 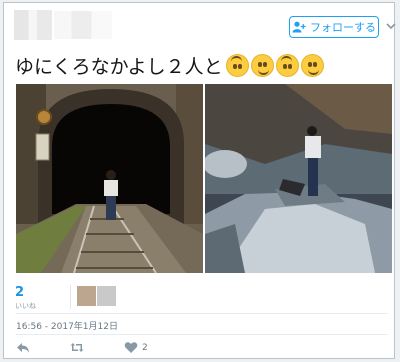 I want to click on like-button: 2, so click(x=136, y=347).